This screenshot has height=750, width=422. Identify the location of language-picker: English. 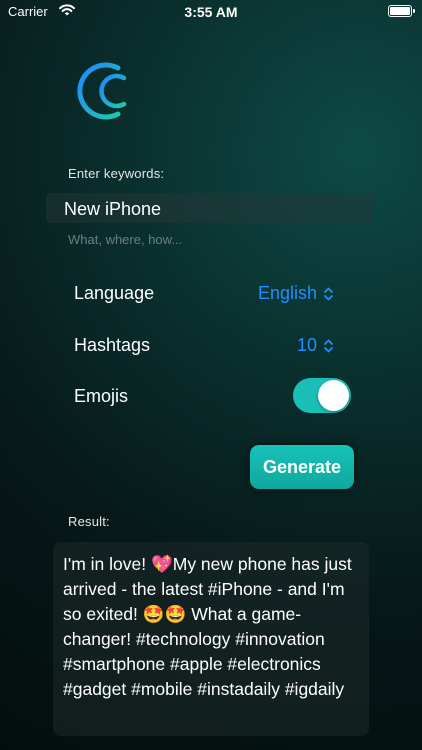
(296, 293).